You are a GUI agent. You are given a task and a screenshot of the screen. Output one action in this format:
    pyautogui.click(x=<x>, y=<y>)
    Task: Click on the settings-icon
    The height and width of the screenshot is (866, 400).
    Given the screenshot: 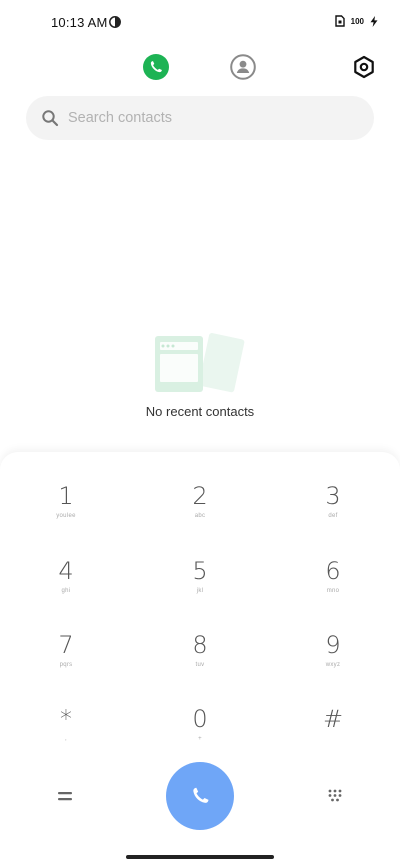 What is the action you would take?
    pyautogui.click(x=364, y=67)
    